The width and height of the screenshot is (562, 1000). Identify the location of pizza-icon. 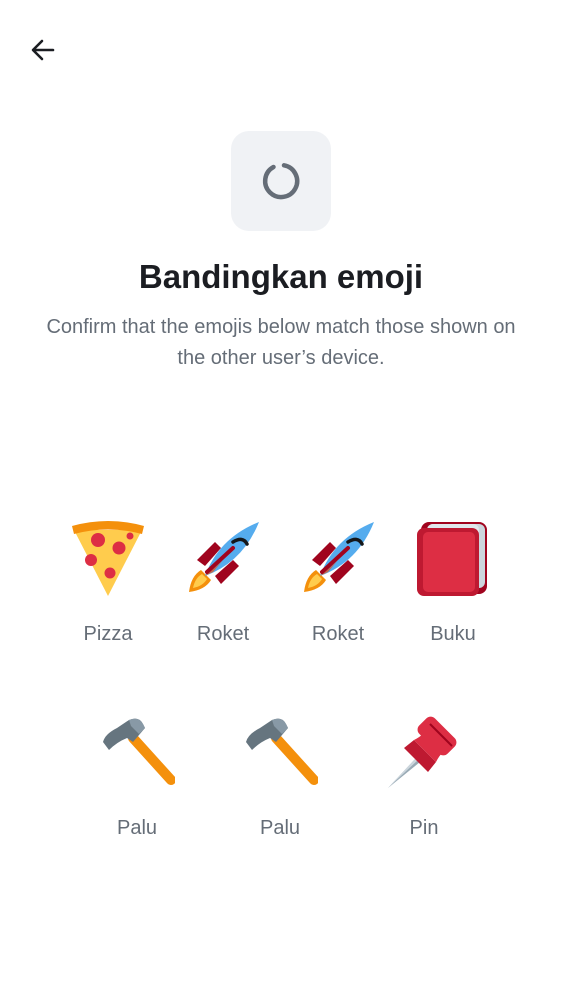
(108, 558).